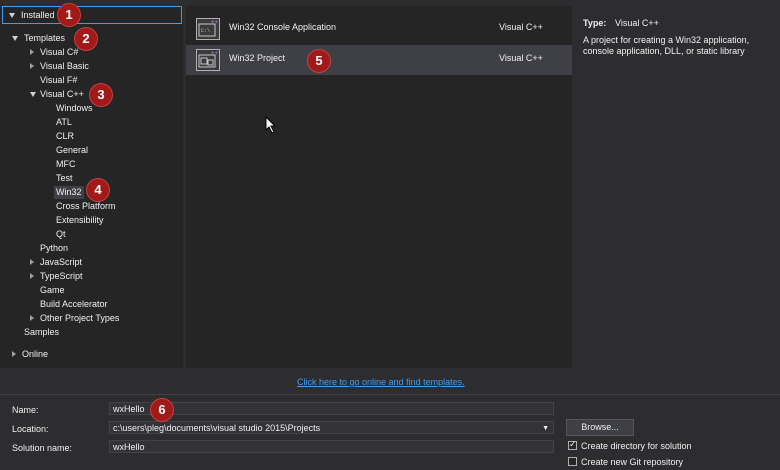  I want to click on step-badge-1: 1, so click(69, 15).